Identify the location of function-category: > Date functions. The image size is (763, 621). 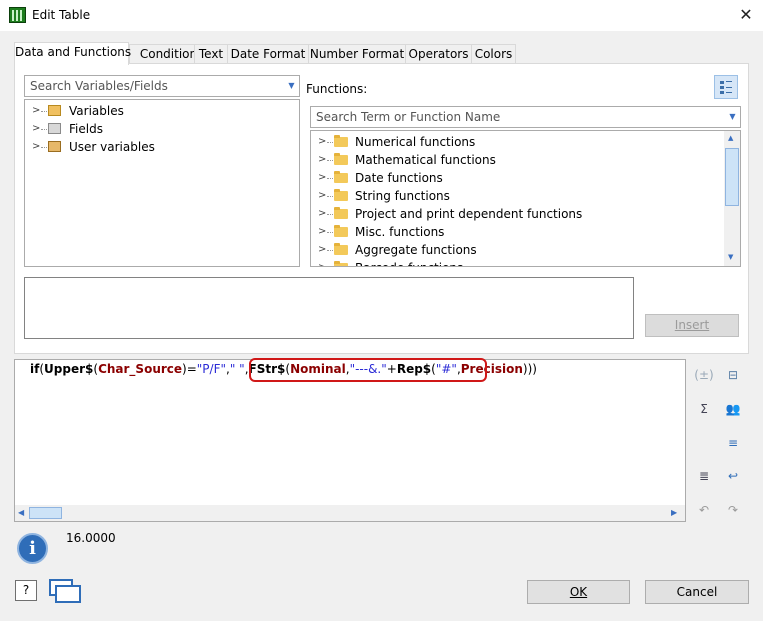
(516, 178).